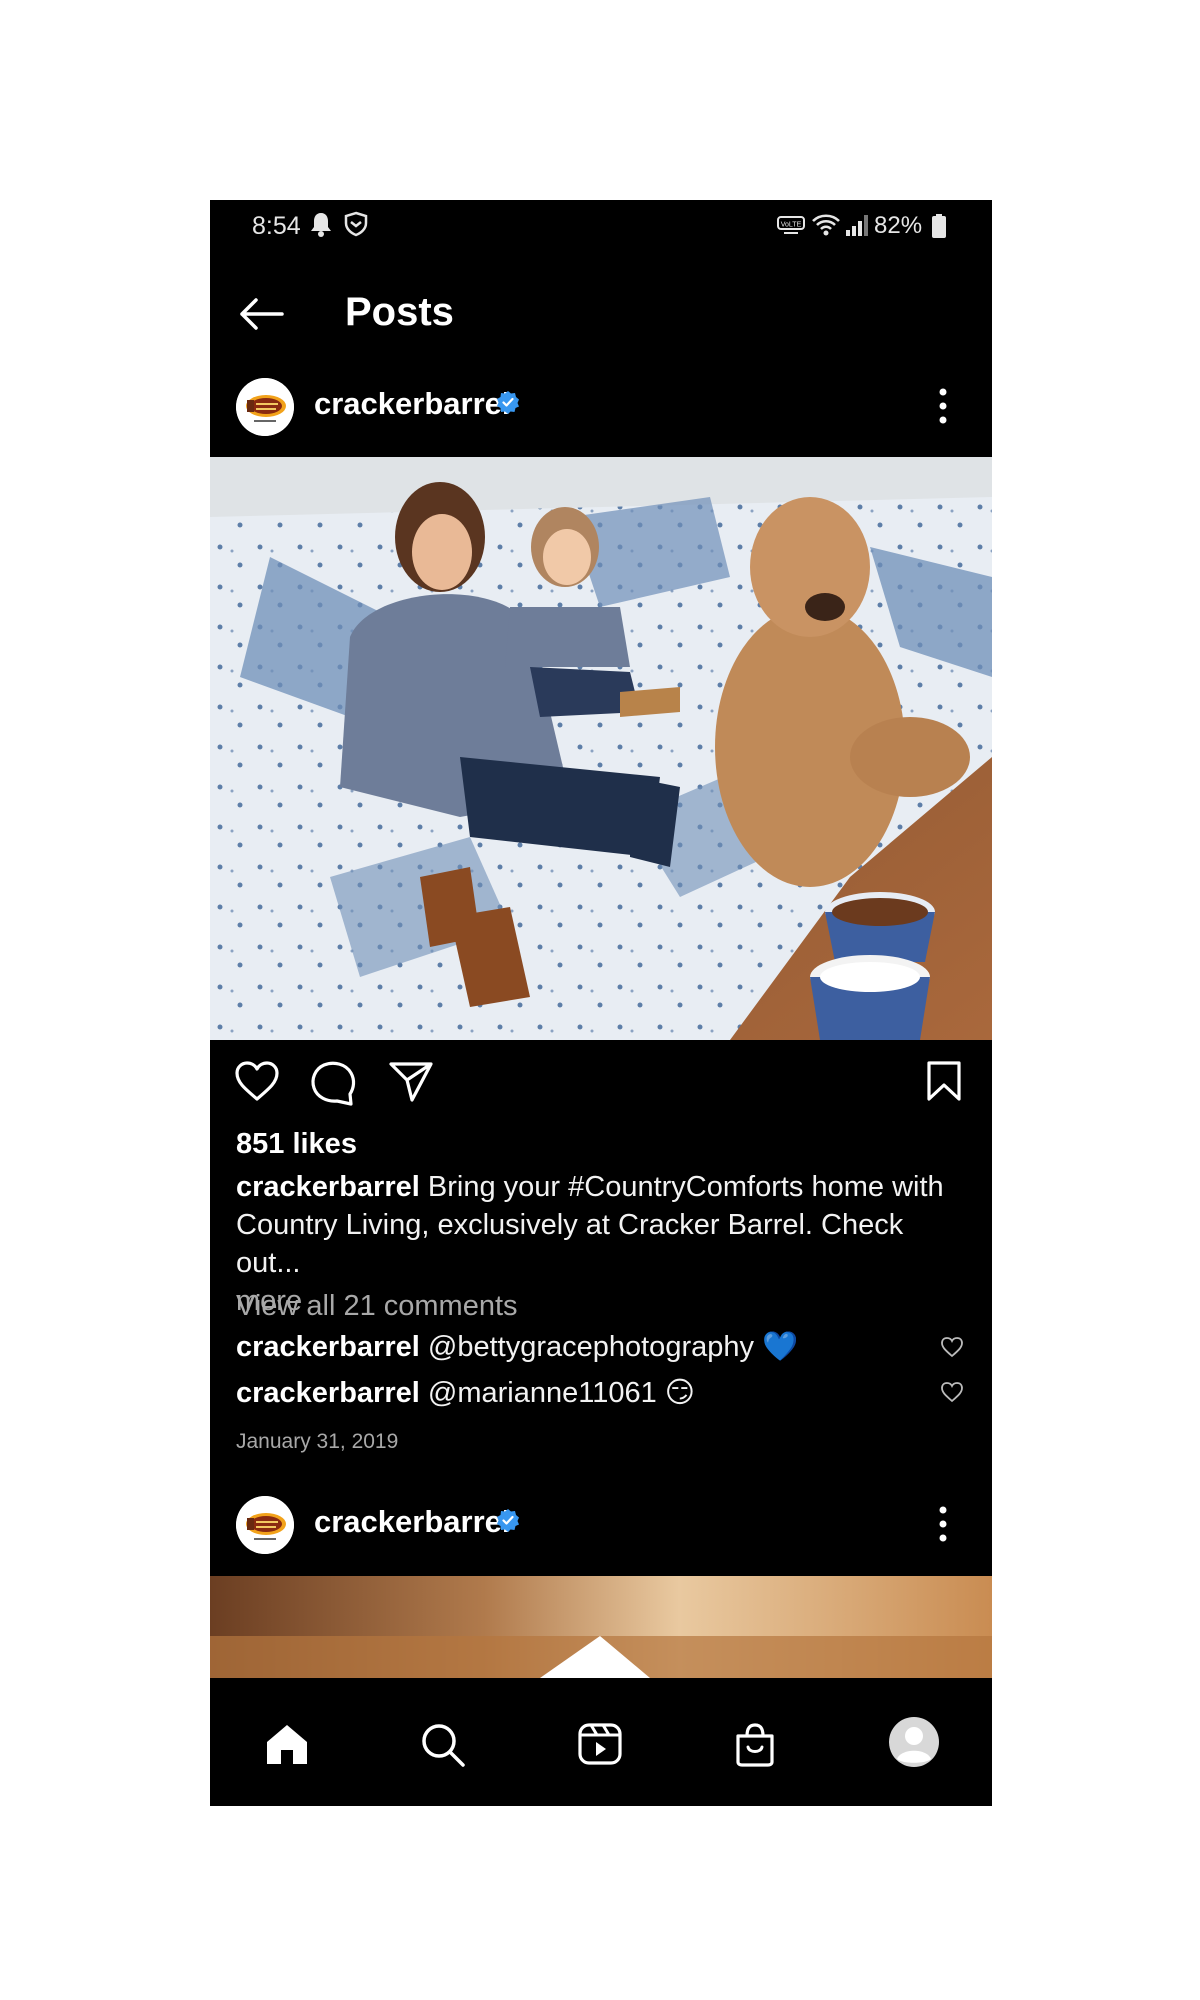 This screenshot has width=1200, height=2000. Describe the element at coordinates (399, 312) in the screenshot. I see `page-title: Posts` at that location.